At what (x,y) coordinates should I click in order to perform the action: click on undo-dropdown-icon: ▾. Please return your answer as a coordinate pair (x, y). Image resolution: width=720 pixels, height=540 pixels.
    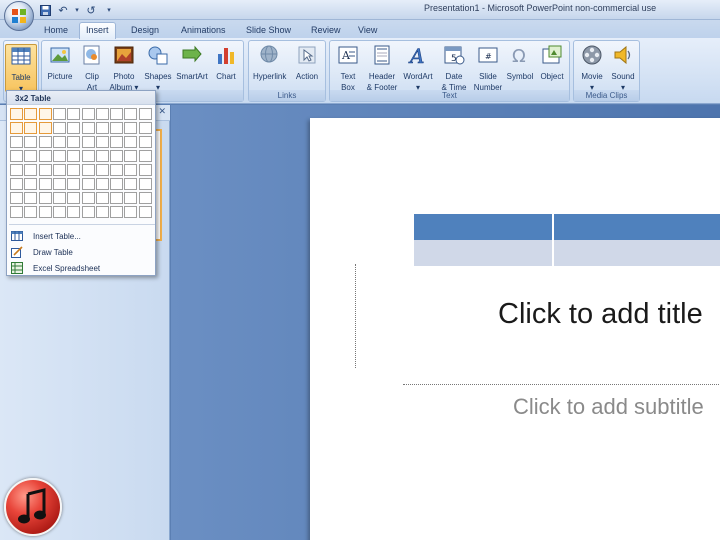
    Looking at the image, I should click on (77, 10).